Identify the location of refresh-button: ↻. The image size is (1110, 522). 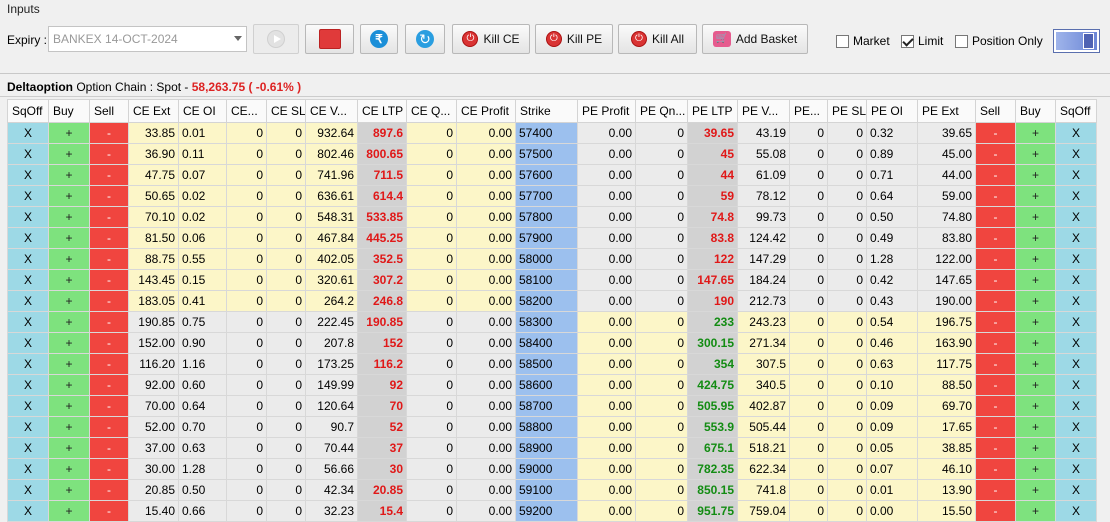
(425, 39).